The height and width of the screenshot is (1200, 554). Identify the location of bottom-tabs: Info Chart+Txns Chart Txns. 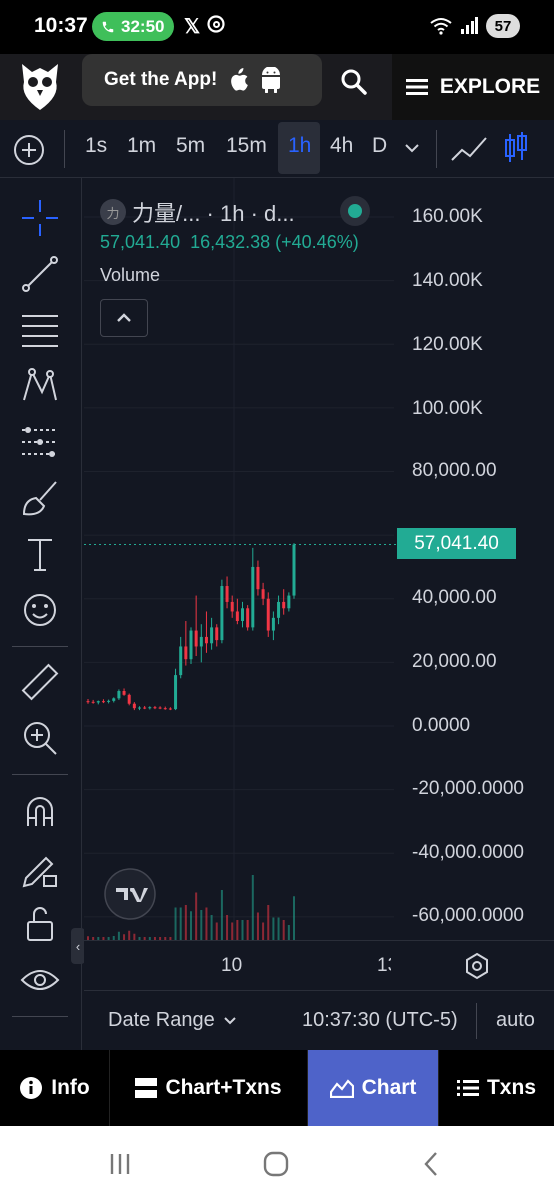
(277, 1088).